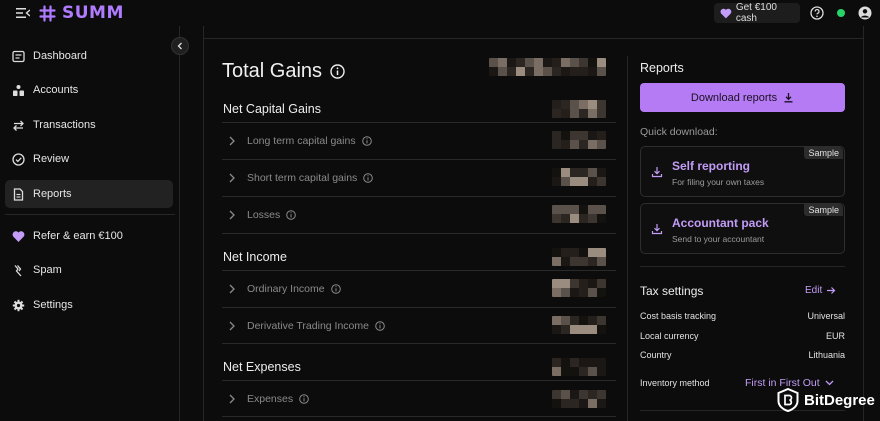 This screenshot has height=421, width=880. Describe the element at coordinates (18, 194) in the screenshot. I see `document-icon` at that location.